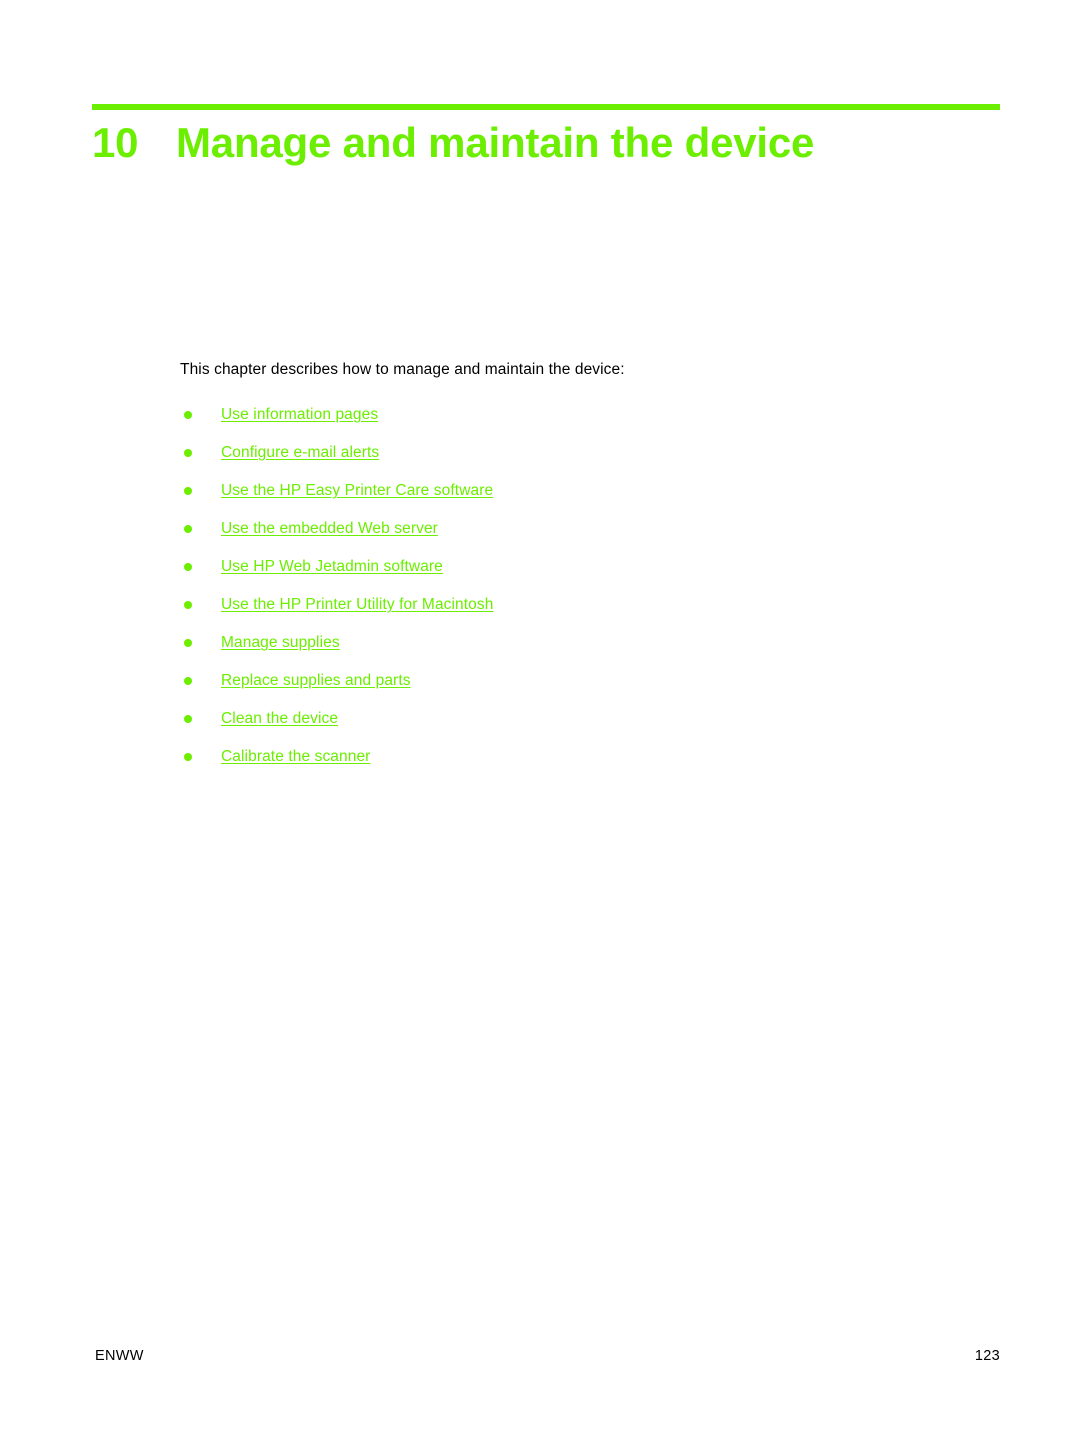  What do you see at coordinates (590, 727) in the screenshot?
I see `list-item: Clean the device` at bounding box center [590, 727].